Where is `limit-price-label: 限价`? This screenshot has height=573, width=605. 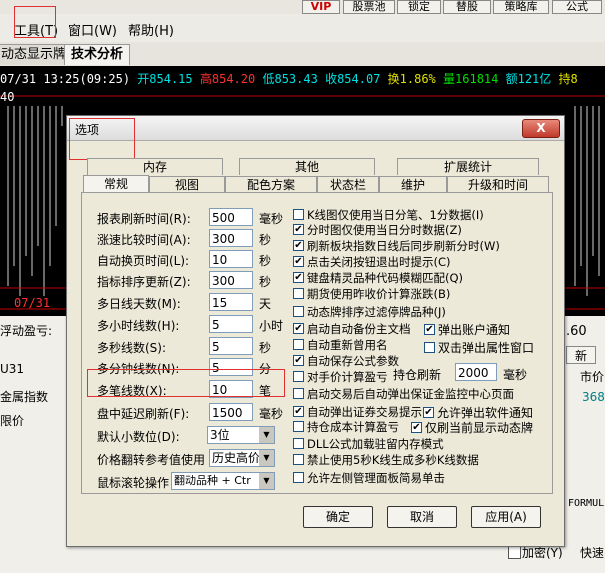
limit-price-label: 限价 is located at coordinates (12, 420).